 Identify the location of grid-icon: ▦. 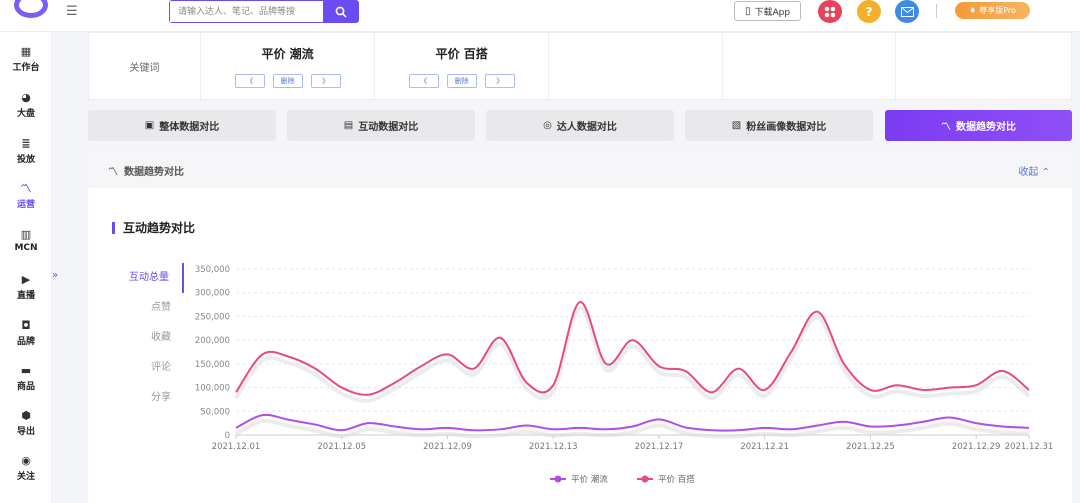
(26, 51).